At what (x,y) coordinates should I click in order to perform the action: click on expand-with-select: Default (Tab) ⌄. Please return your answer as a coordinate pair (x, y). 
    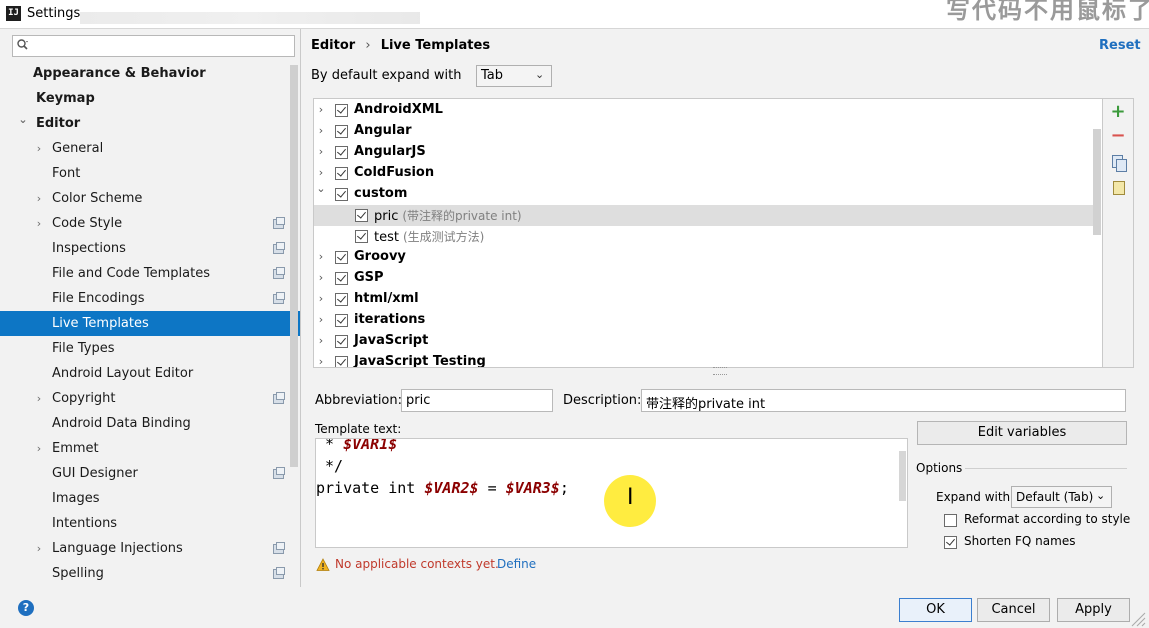
    Looking at the image, I should click on (1061, 497).